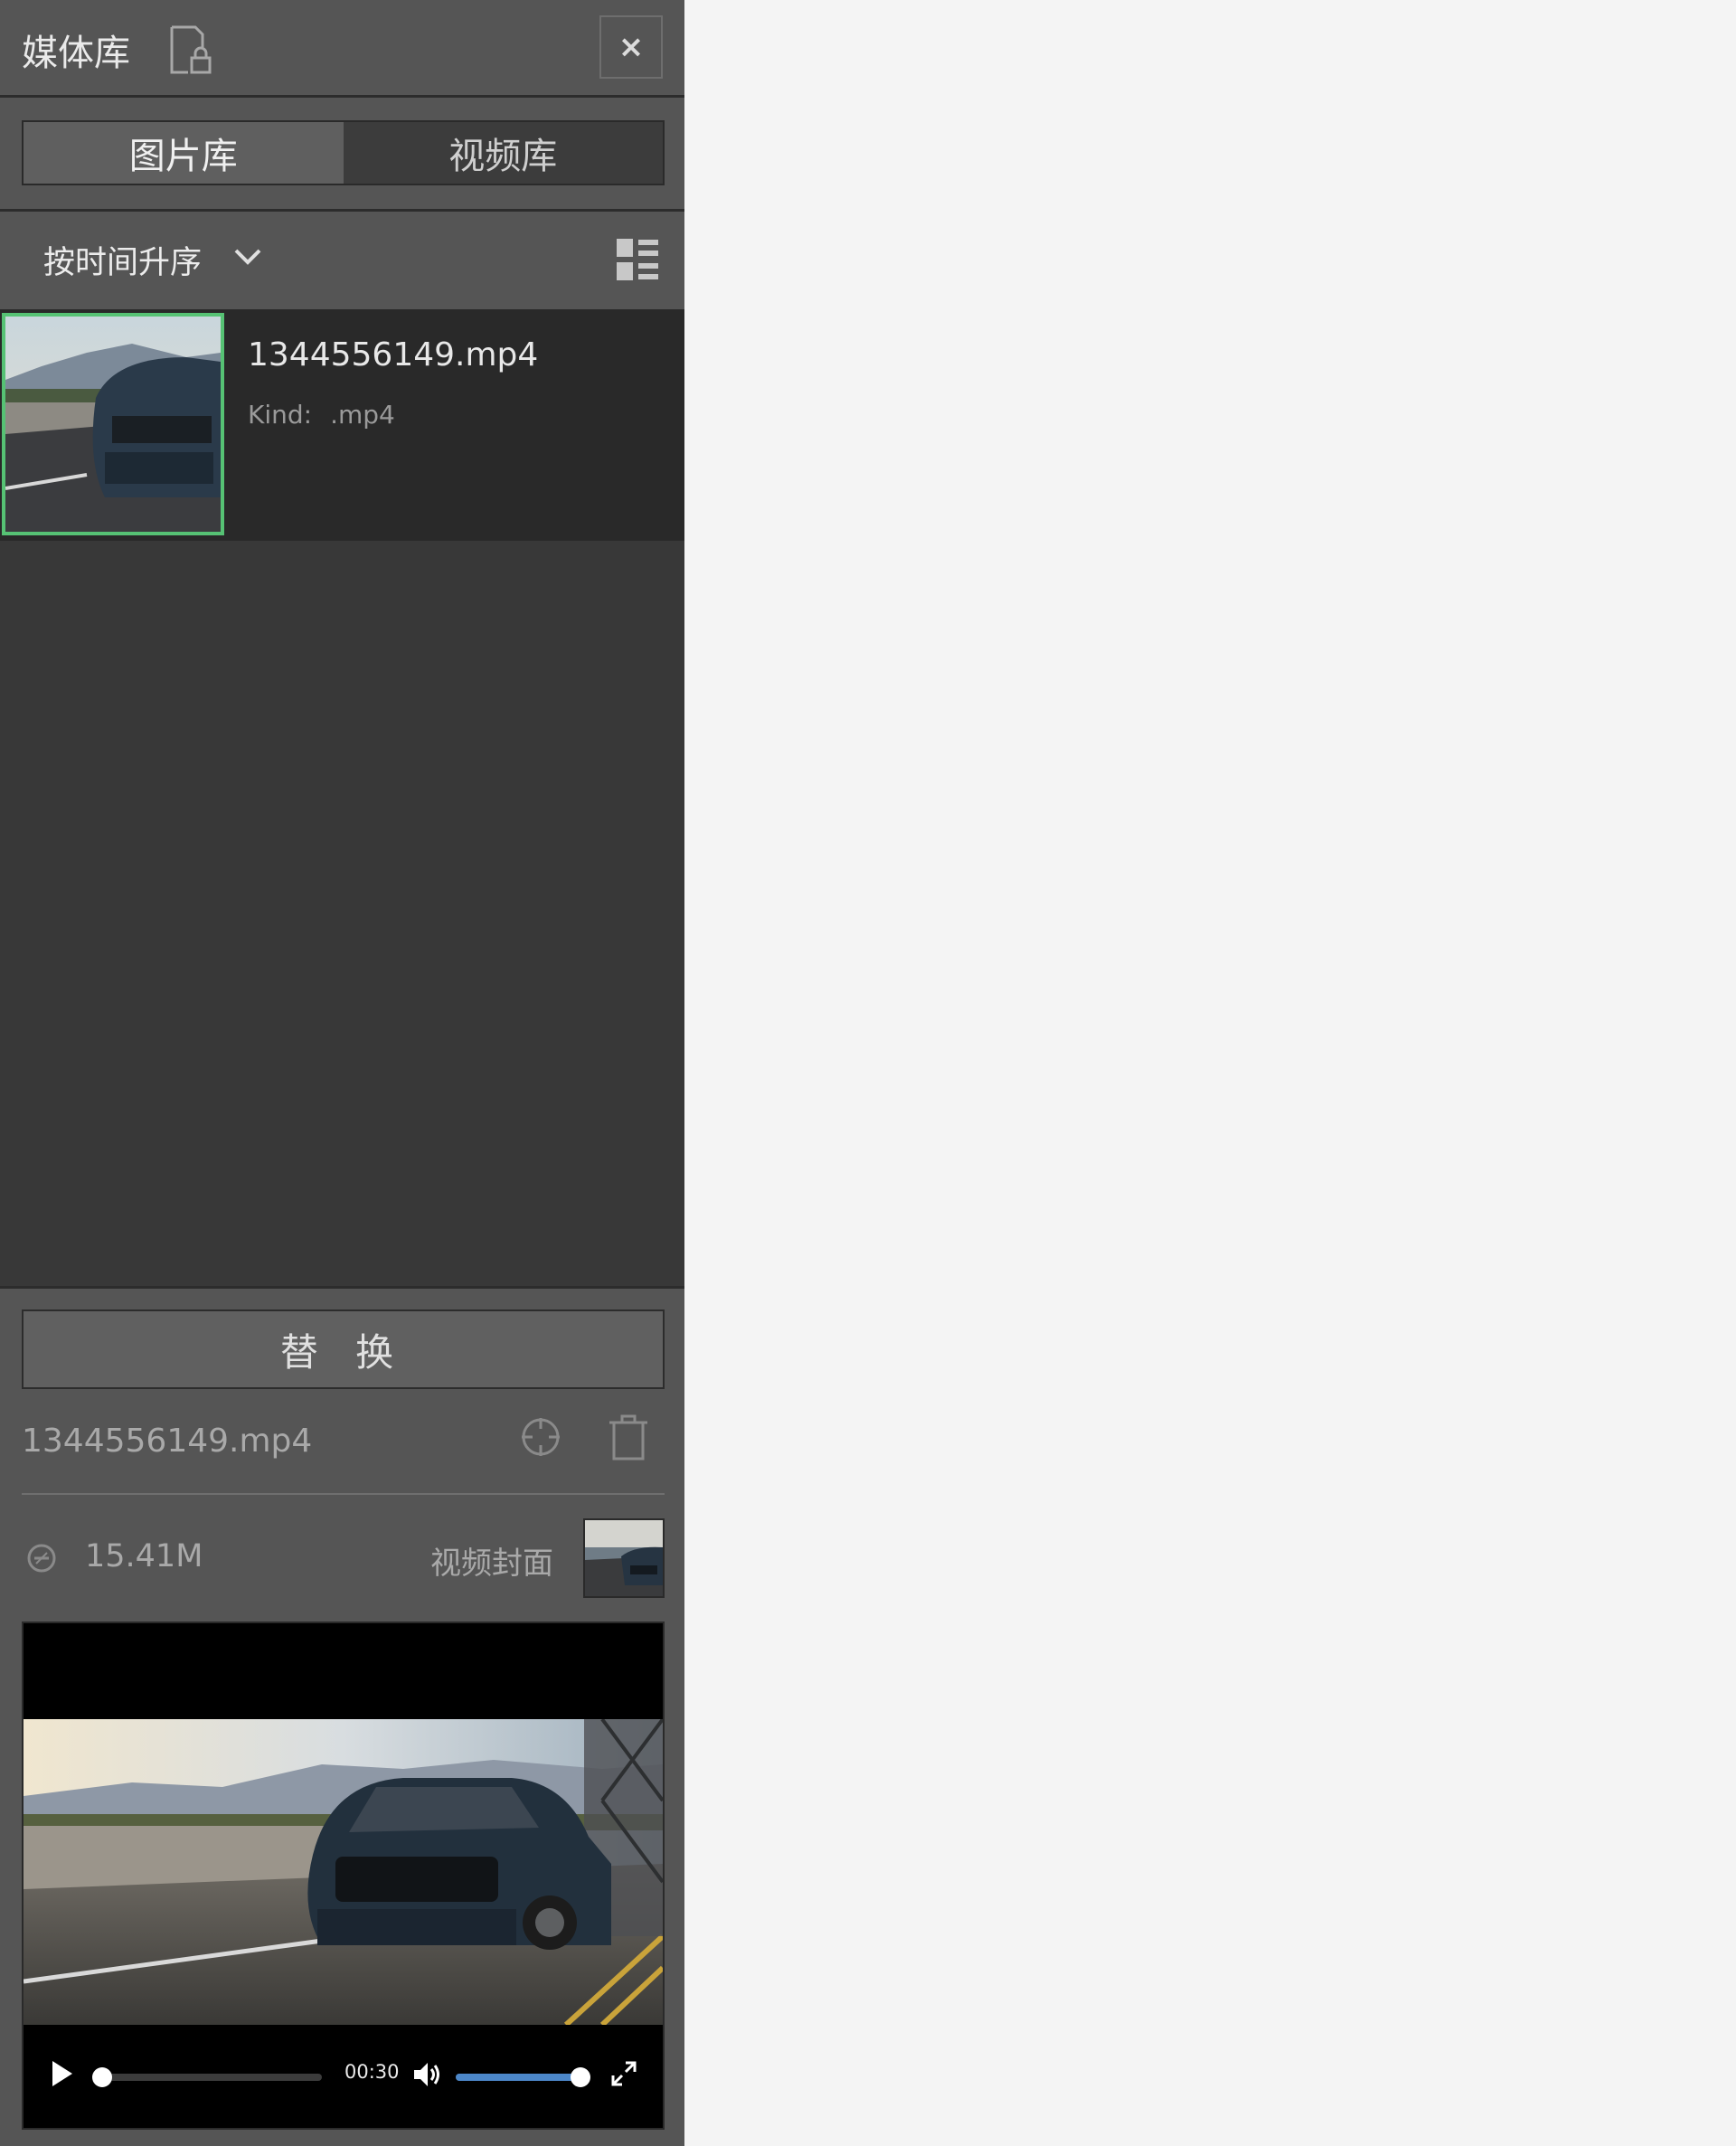 Image resolution: width=1736 pixels, height=2146 pixels. I want to click on close-icon: ×, so click(631, 47).